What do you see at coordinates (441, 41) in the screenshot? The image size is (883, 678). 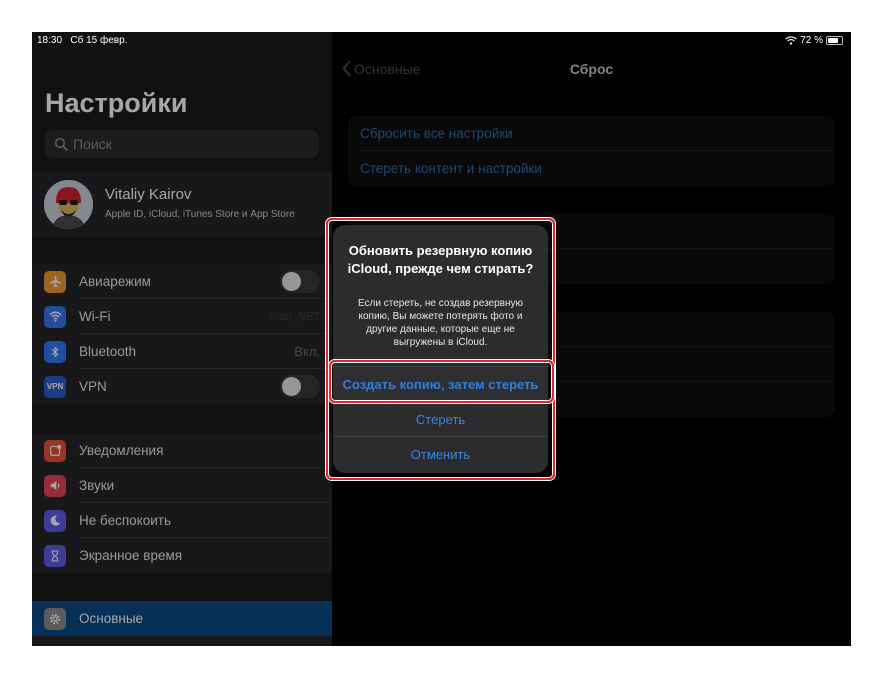 I see `status-bar: 18:30 Сб 15 февр. 72 %` at bounding box center [441, 41].